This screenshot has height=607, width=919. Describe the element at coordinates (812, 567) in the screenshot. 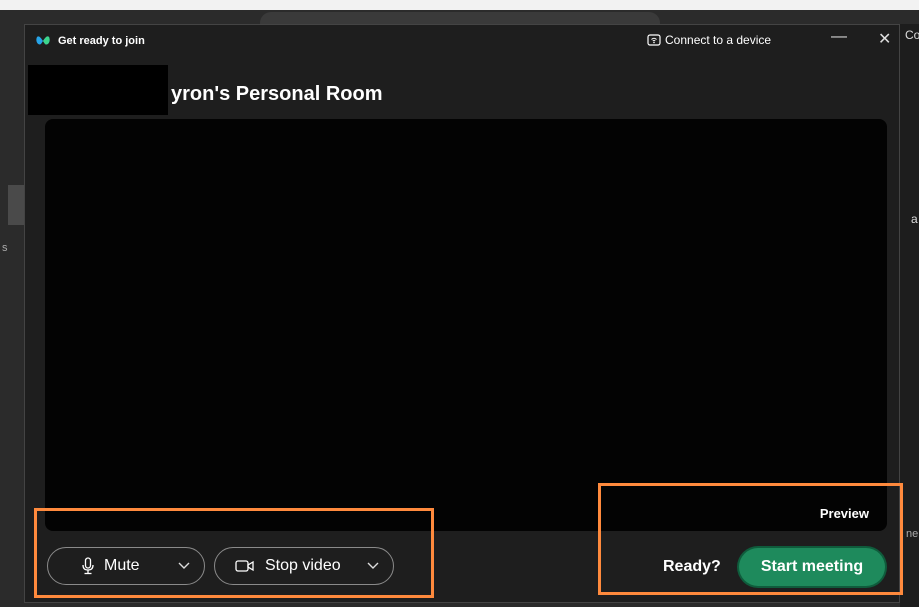

I see `start-meeting-button: Start meeting` at that location.